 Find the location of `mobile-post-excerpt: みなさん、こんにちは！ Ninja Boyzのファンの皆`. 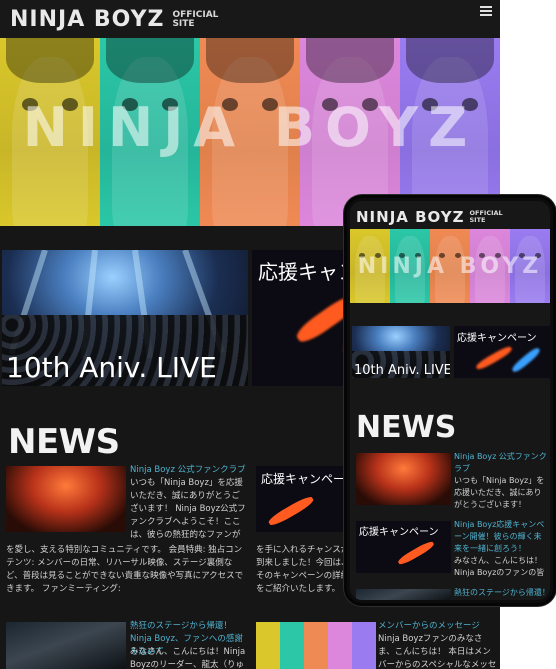

mobile-post-excerpt: みなさん、こんにちは！ Ninja Boyzのファンの皆 is located at coordinates (499, 566).